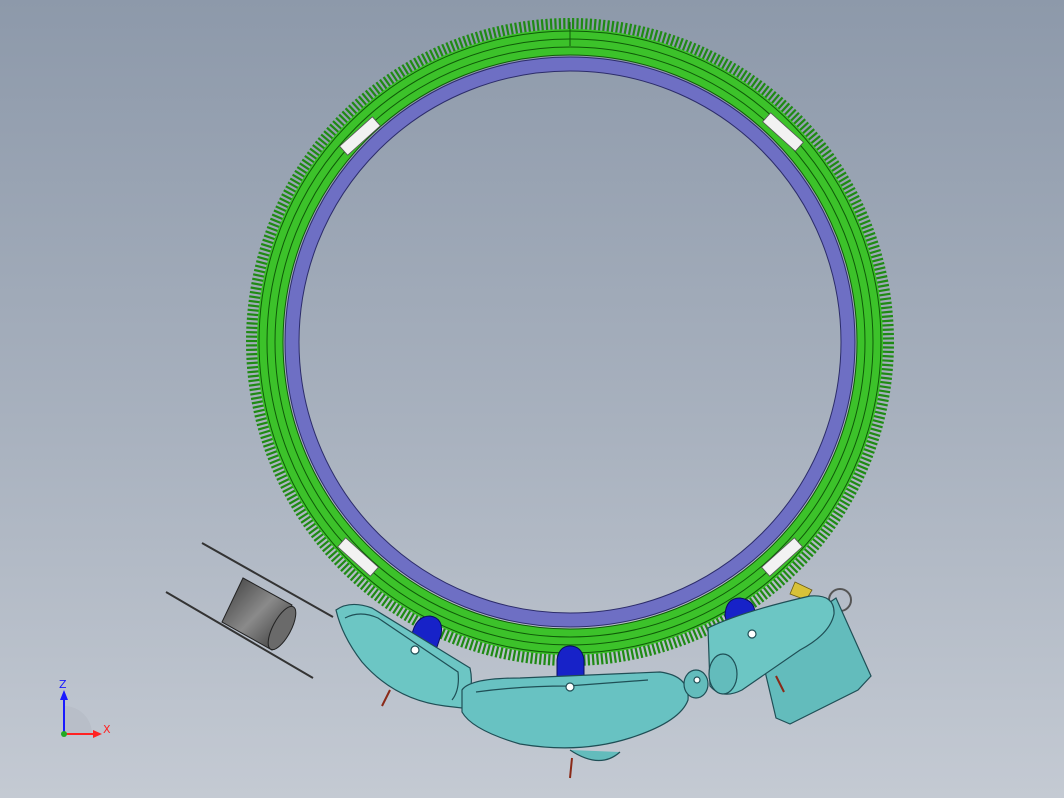 The width and height of the screenshot is (1064, 798). I want to click on z-axis-arrow, so click(64, 695).